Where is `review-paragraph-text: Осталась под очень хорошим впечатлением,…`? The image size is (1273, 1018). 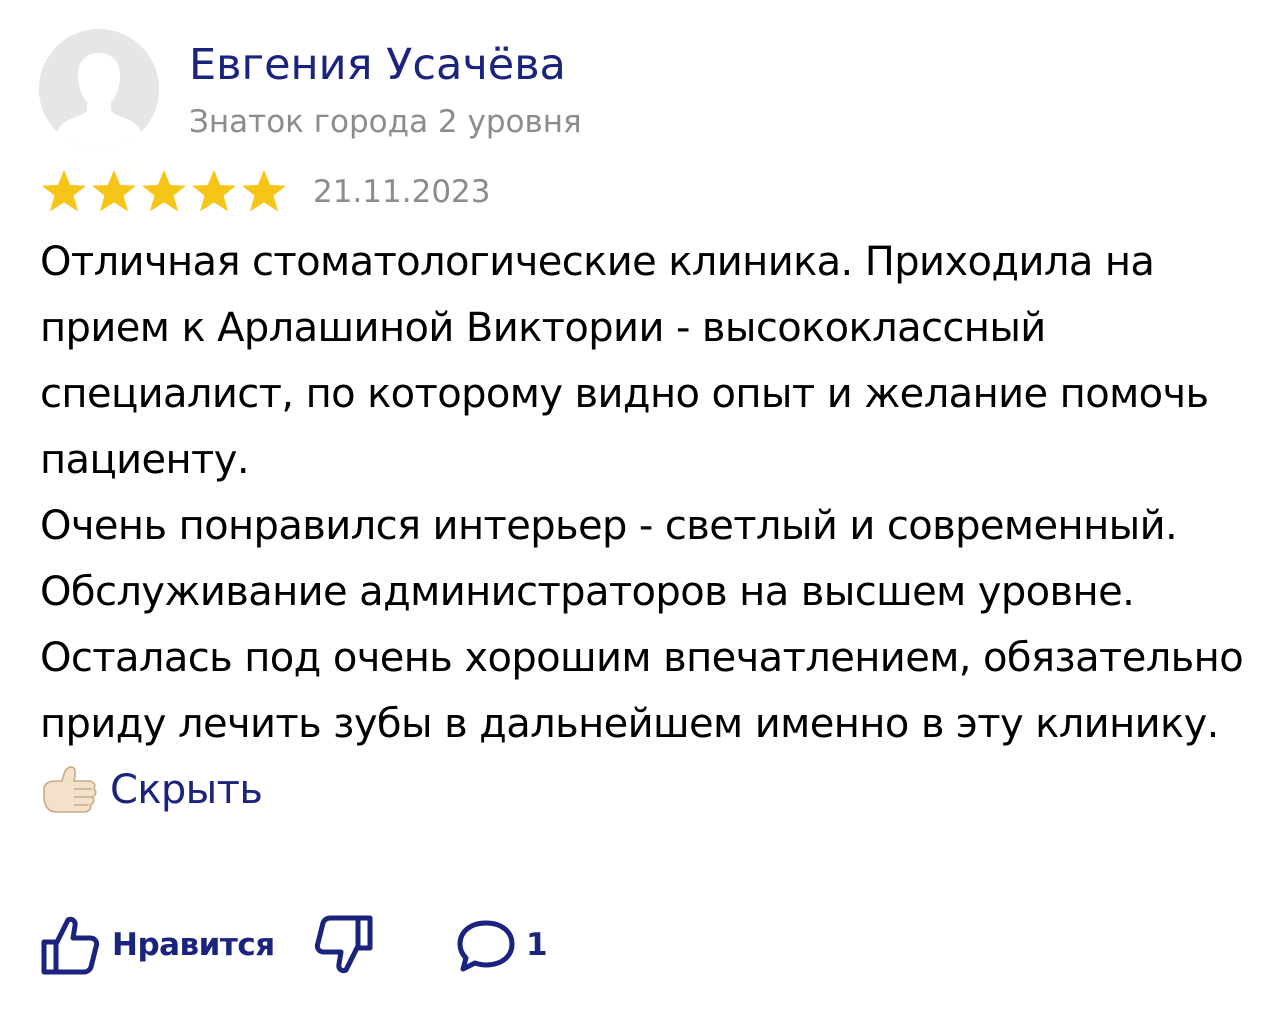
review-paragraph-text: Осталась под очень хорошим впечатлением,… is located at coordinates (642, 691).